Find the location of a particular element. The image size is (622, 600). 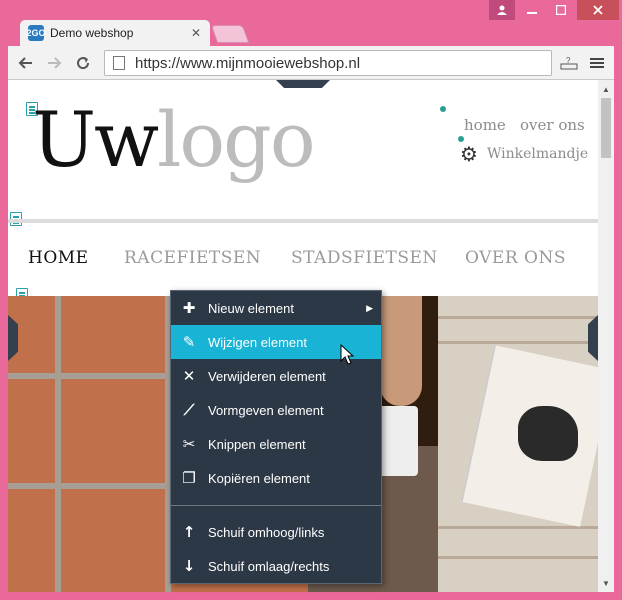

scroll-thumb is located at coordinates (606, 128).